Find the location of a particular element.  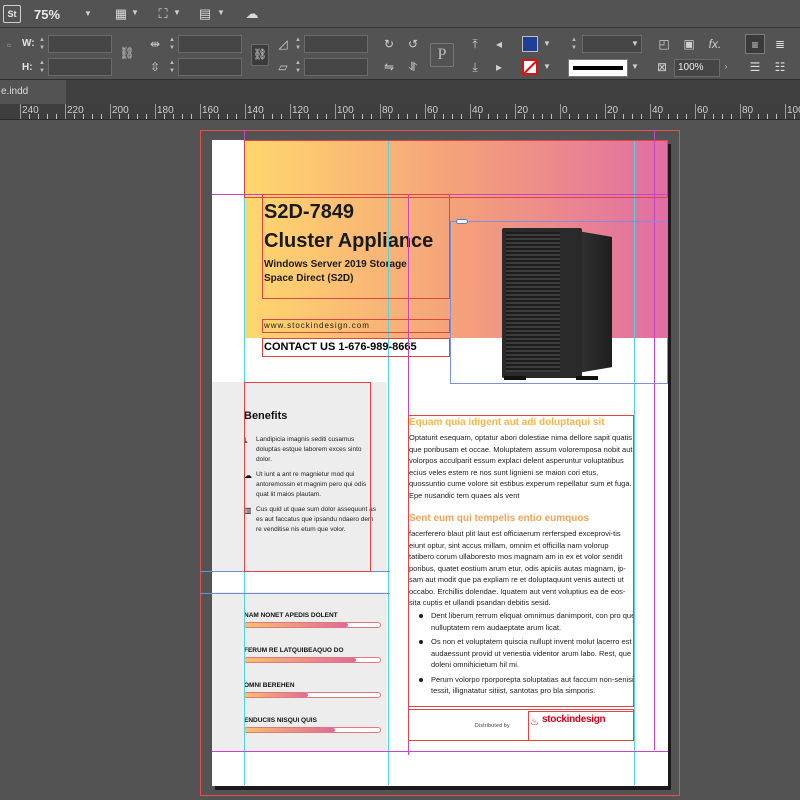

document-tab: e.indd is located at coordinates (33, 92).